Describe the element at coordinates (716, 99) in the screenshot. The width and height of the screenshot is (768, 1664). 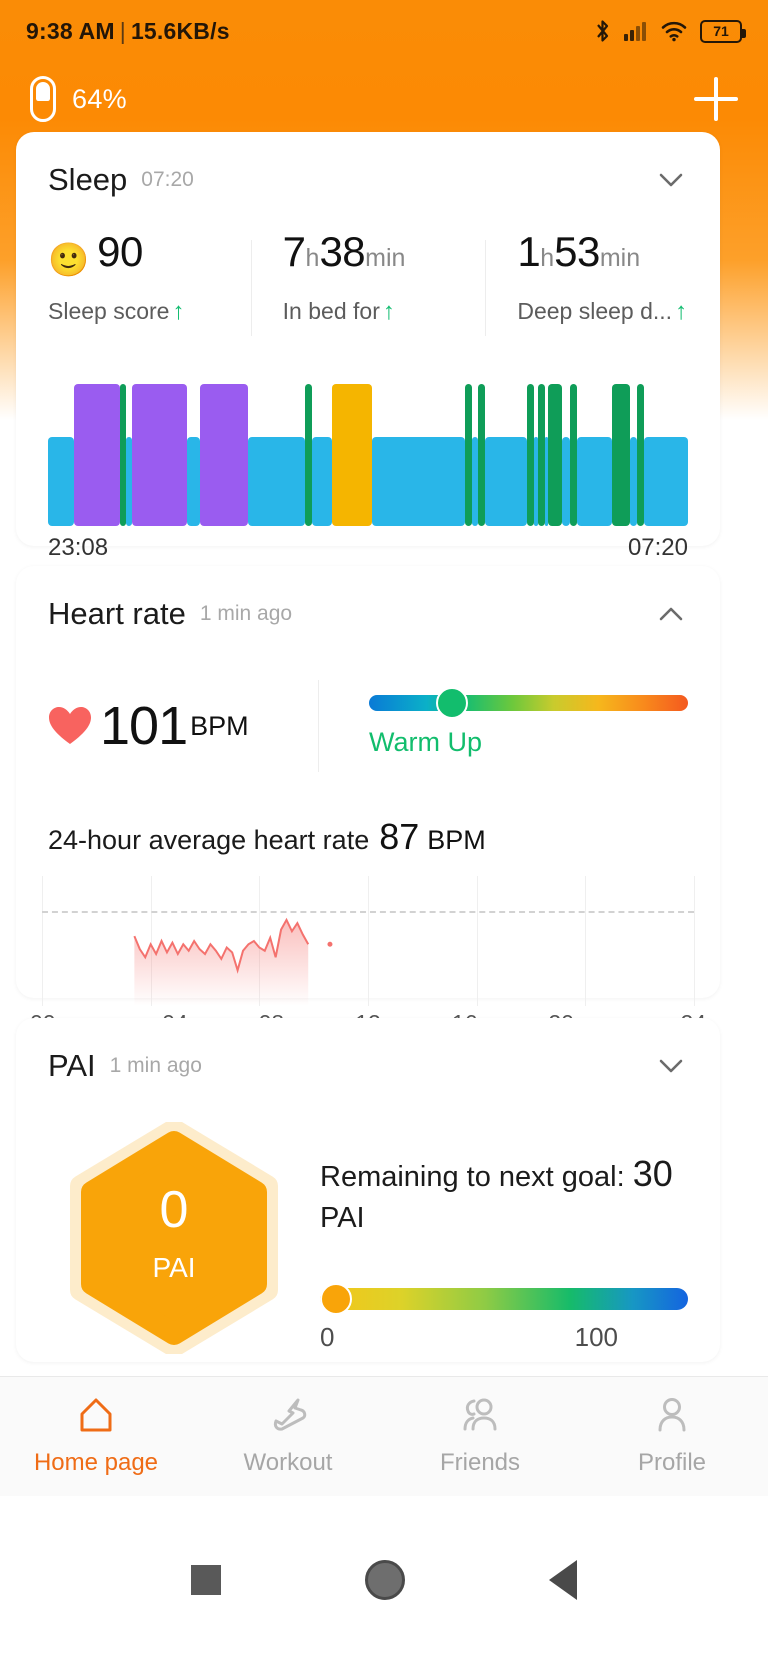
I see `add-button` at that location.